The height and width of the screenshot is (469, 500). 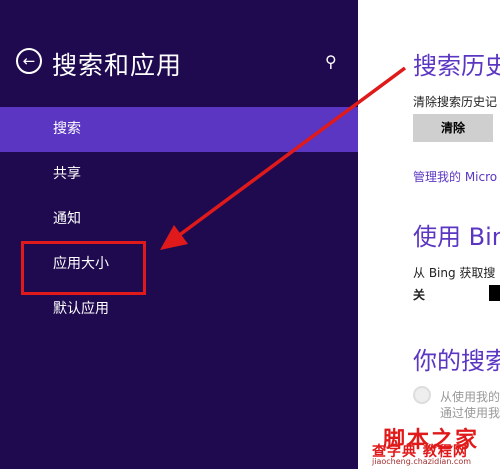 What do you see at coordinates (454, 273) in the screenshot?
I see `bing-description: 从 Bing 获取搜` at bounding box center [454, 273].